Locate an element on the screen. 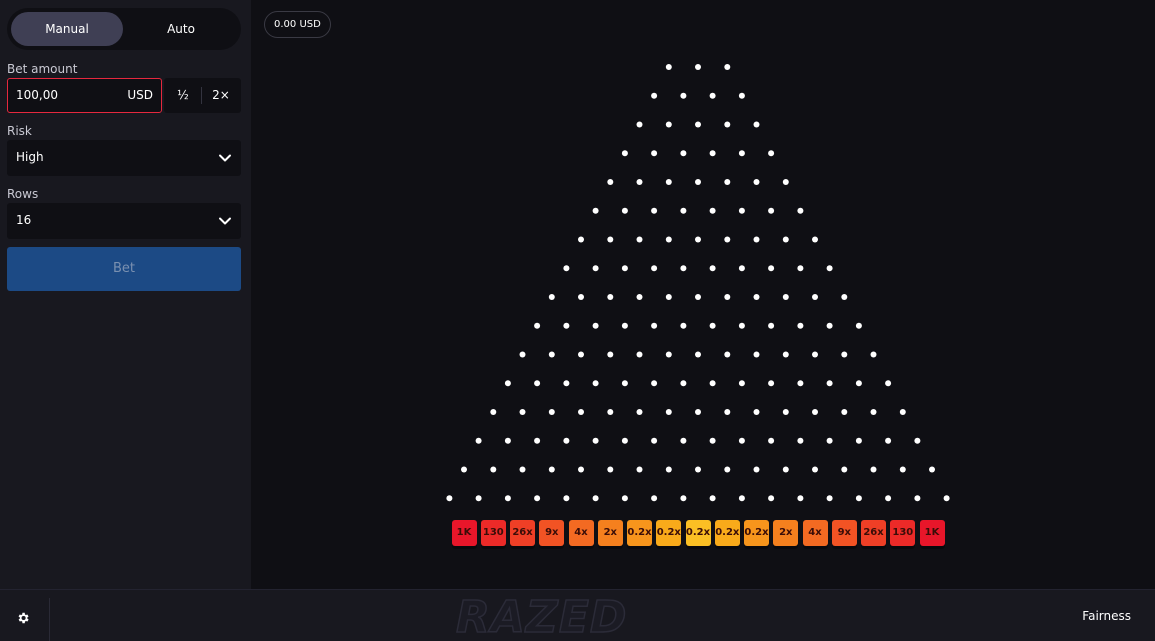 The width and height of the screenshot is (1155, 641). multiplier-slot: 130 is located at coordinates (903, 533).